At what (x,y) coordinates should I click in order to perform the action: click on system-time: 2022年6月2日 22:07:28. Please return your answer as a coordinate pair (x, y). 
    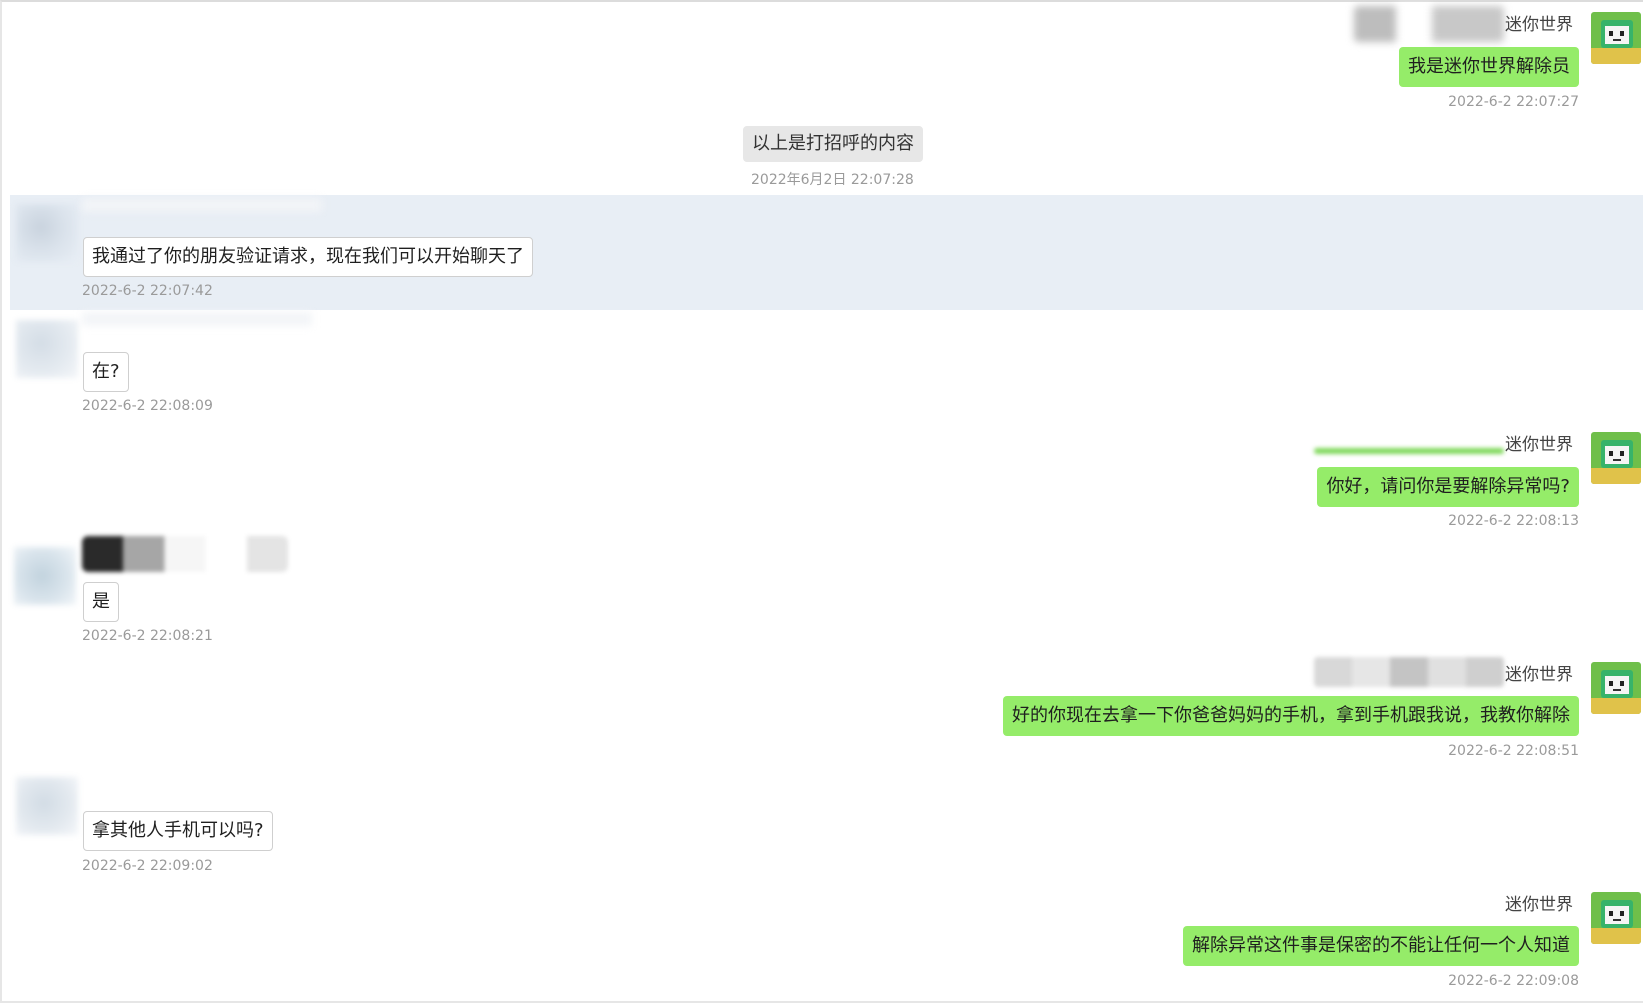
    Looking at the image, I should click on (832, 180).